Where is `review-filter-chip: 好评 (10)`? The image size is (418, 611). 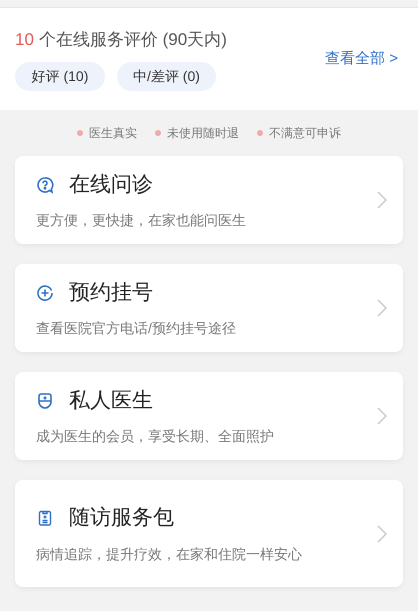
review-filter-chip: 好评 (10) is located at coordinates (60, 77).